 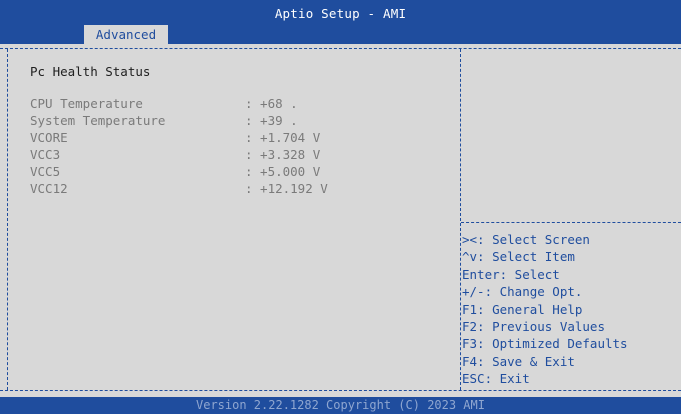 I want to click on sensor-label: VCC12, so click(x=49, y=188).